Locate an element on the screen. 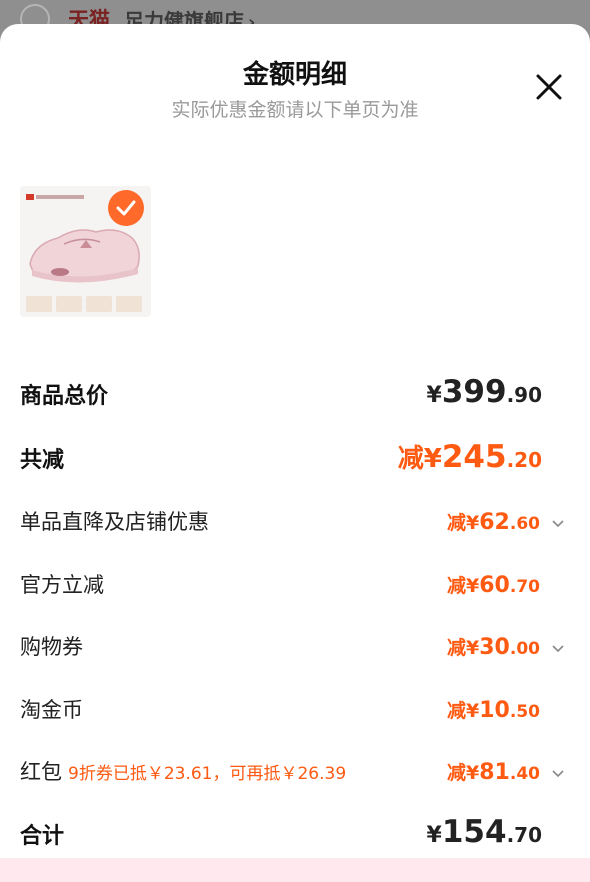 The height and width of the screenshot is (882, 590). row-amount: ¥399.90 is located at coordinates (484, 392).